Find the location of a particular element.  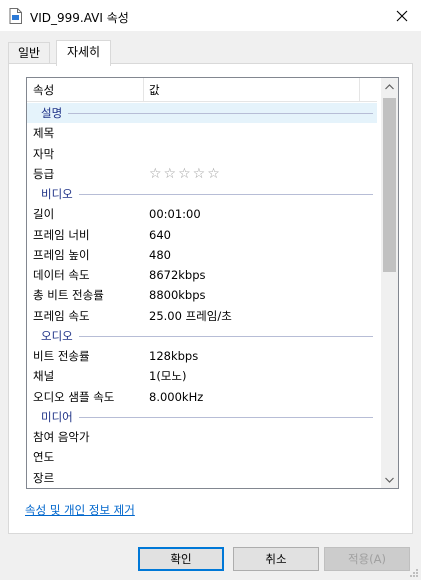

property-value: 8800kbps is located at coordinates (177, 295).